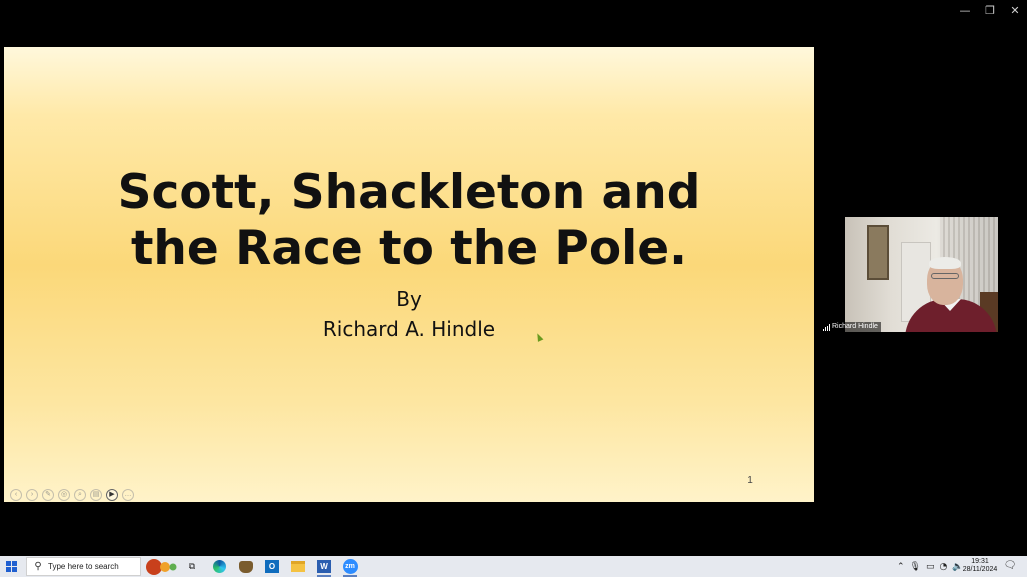 This screenshot has width=1027, height=577. I want to click on outlook-icon: O, so click(272, 566).